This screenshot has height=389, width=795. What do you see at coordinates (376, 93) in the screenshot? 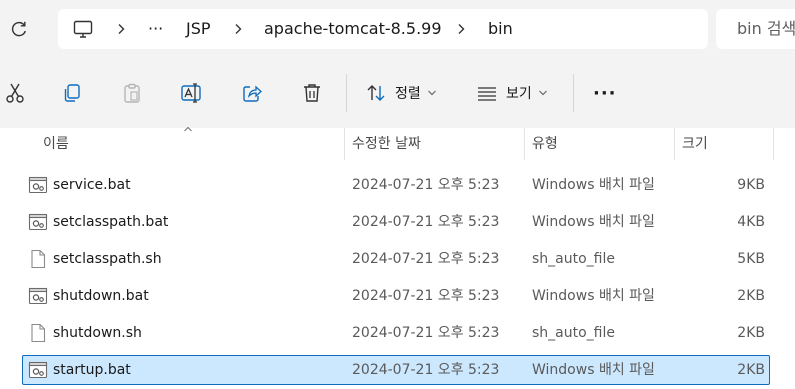
I see `sort-icon` at bounding box center [376, 93].